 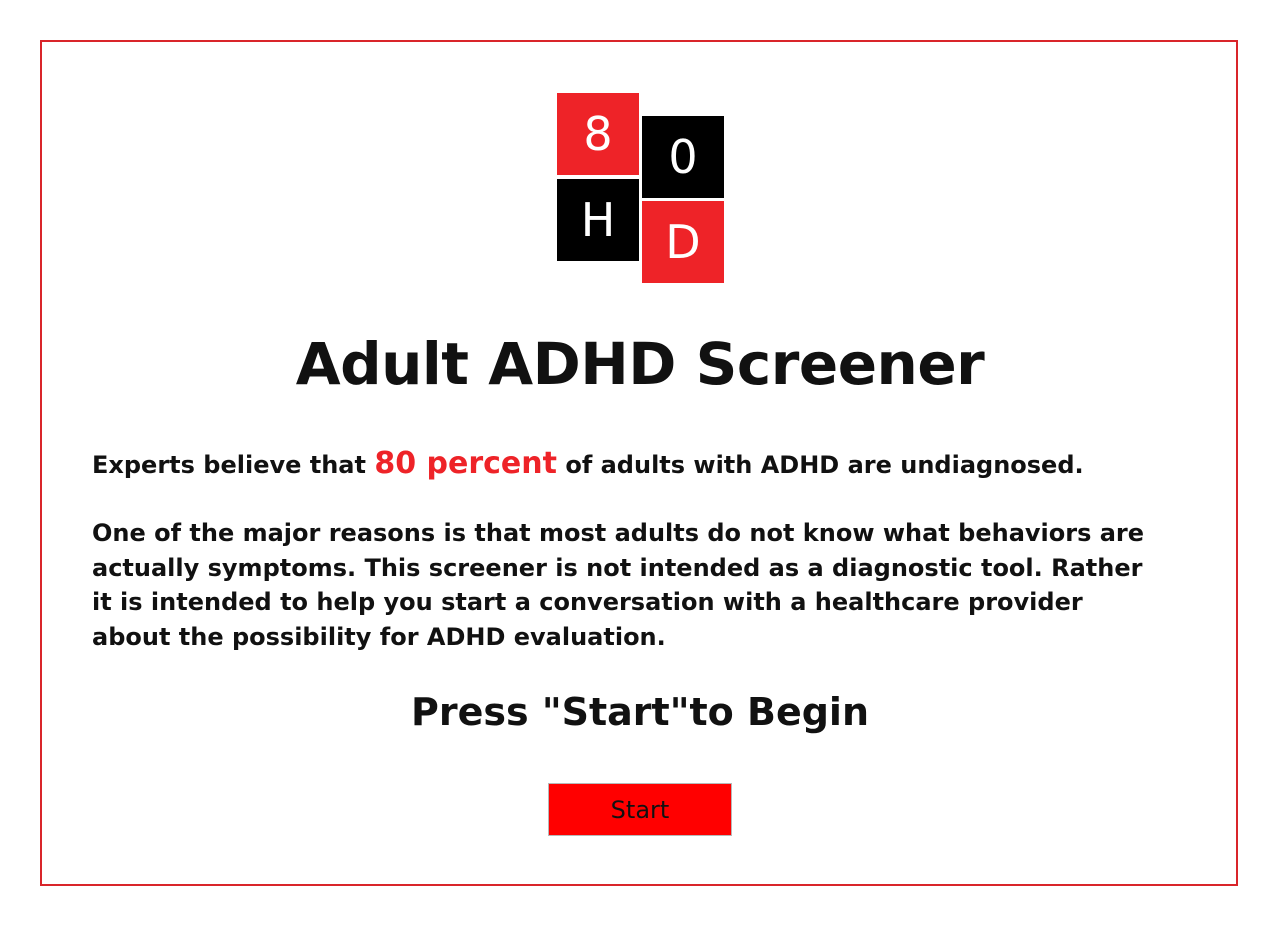 I want to click on intro-text-before: Experts believe that, so click(x=233, y=465).